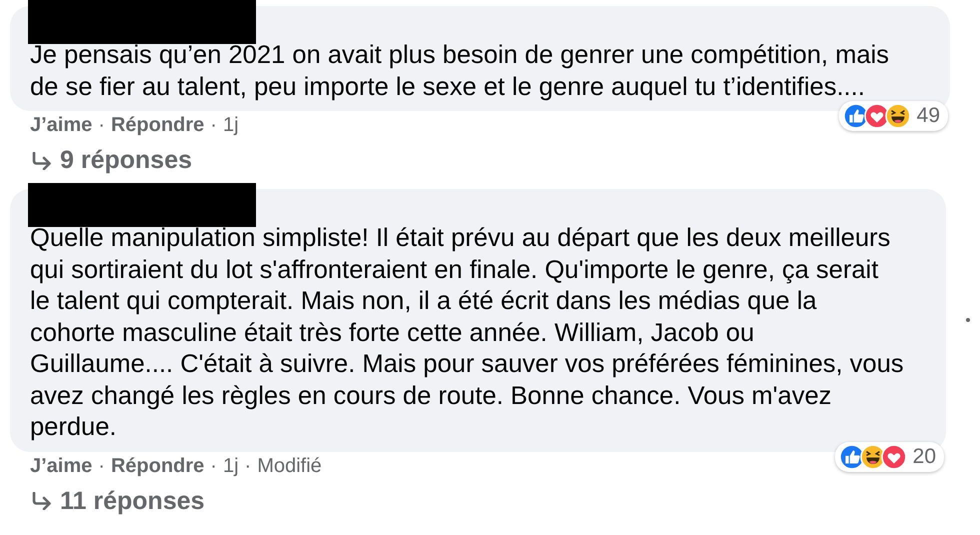  I want to click on comment-info: Modifié, so click(289, 466).